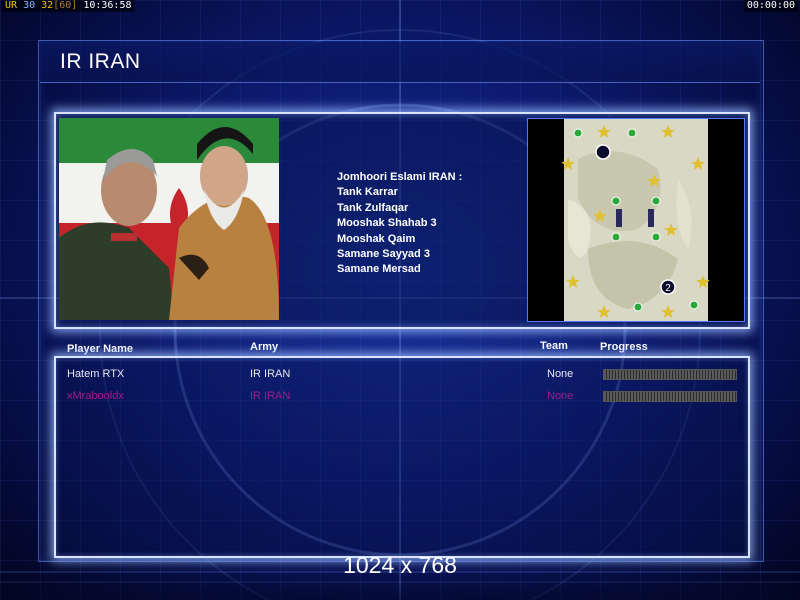 Image resolution: width=800 pixels, height=600 pixels. What do you see at coordinates (668, 288) in the screenshot?
I see `minimap-player-marker: 2` at bounding box center [668, 288].